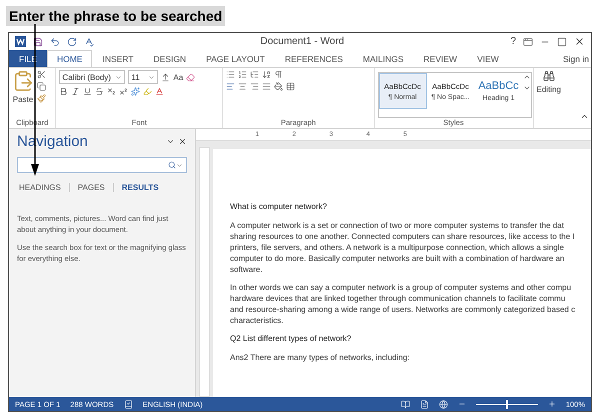 The image size is (600, 420). Describe the element at coordinates (231, 74) in the screenshot. I see `bullets-icon` at that location.